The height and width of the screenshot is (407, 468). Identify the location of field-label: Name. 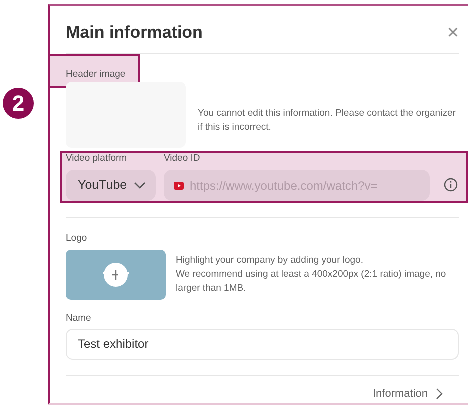
(79, 319).